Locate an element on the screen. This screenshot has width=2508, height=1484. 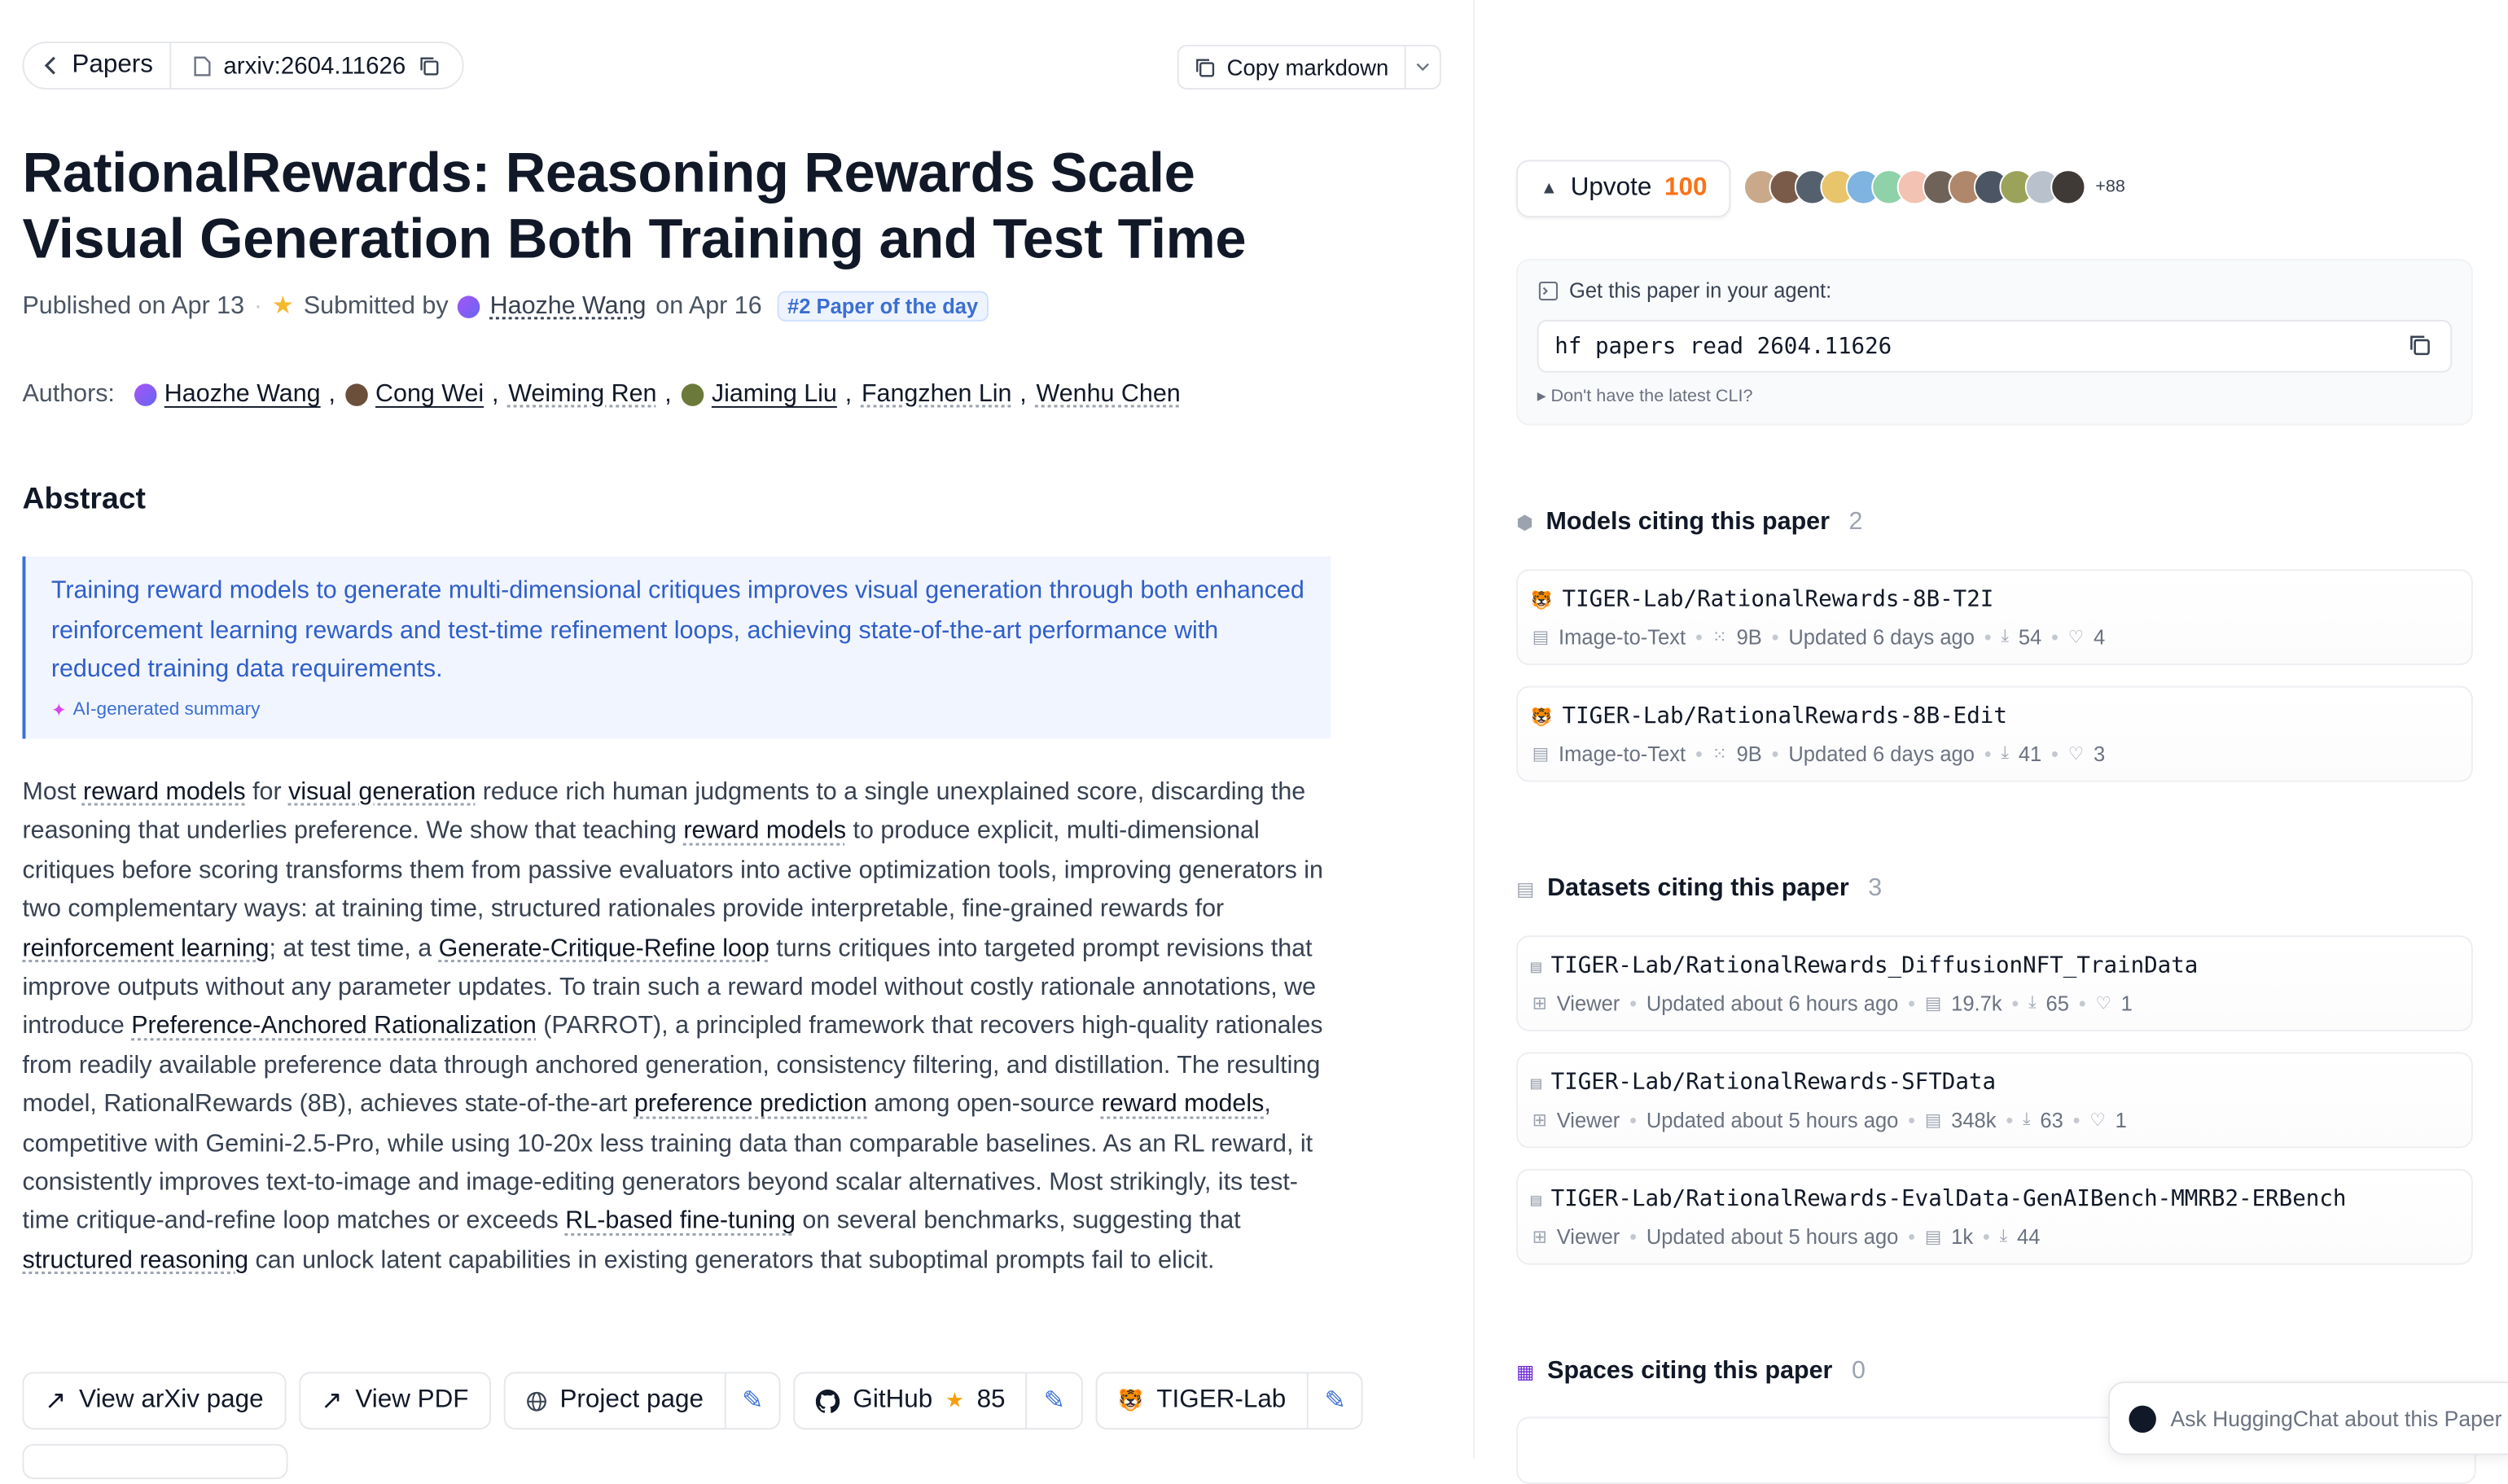
upvoter-avatars: +88 is located at coordinates (1934, 187).